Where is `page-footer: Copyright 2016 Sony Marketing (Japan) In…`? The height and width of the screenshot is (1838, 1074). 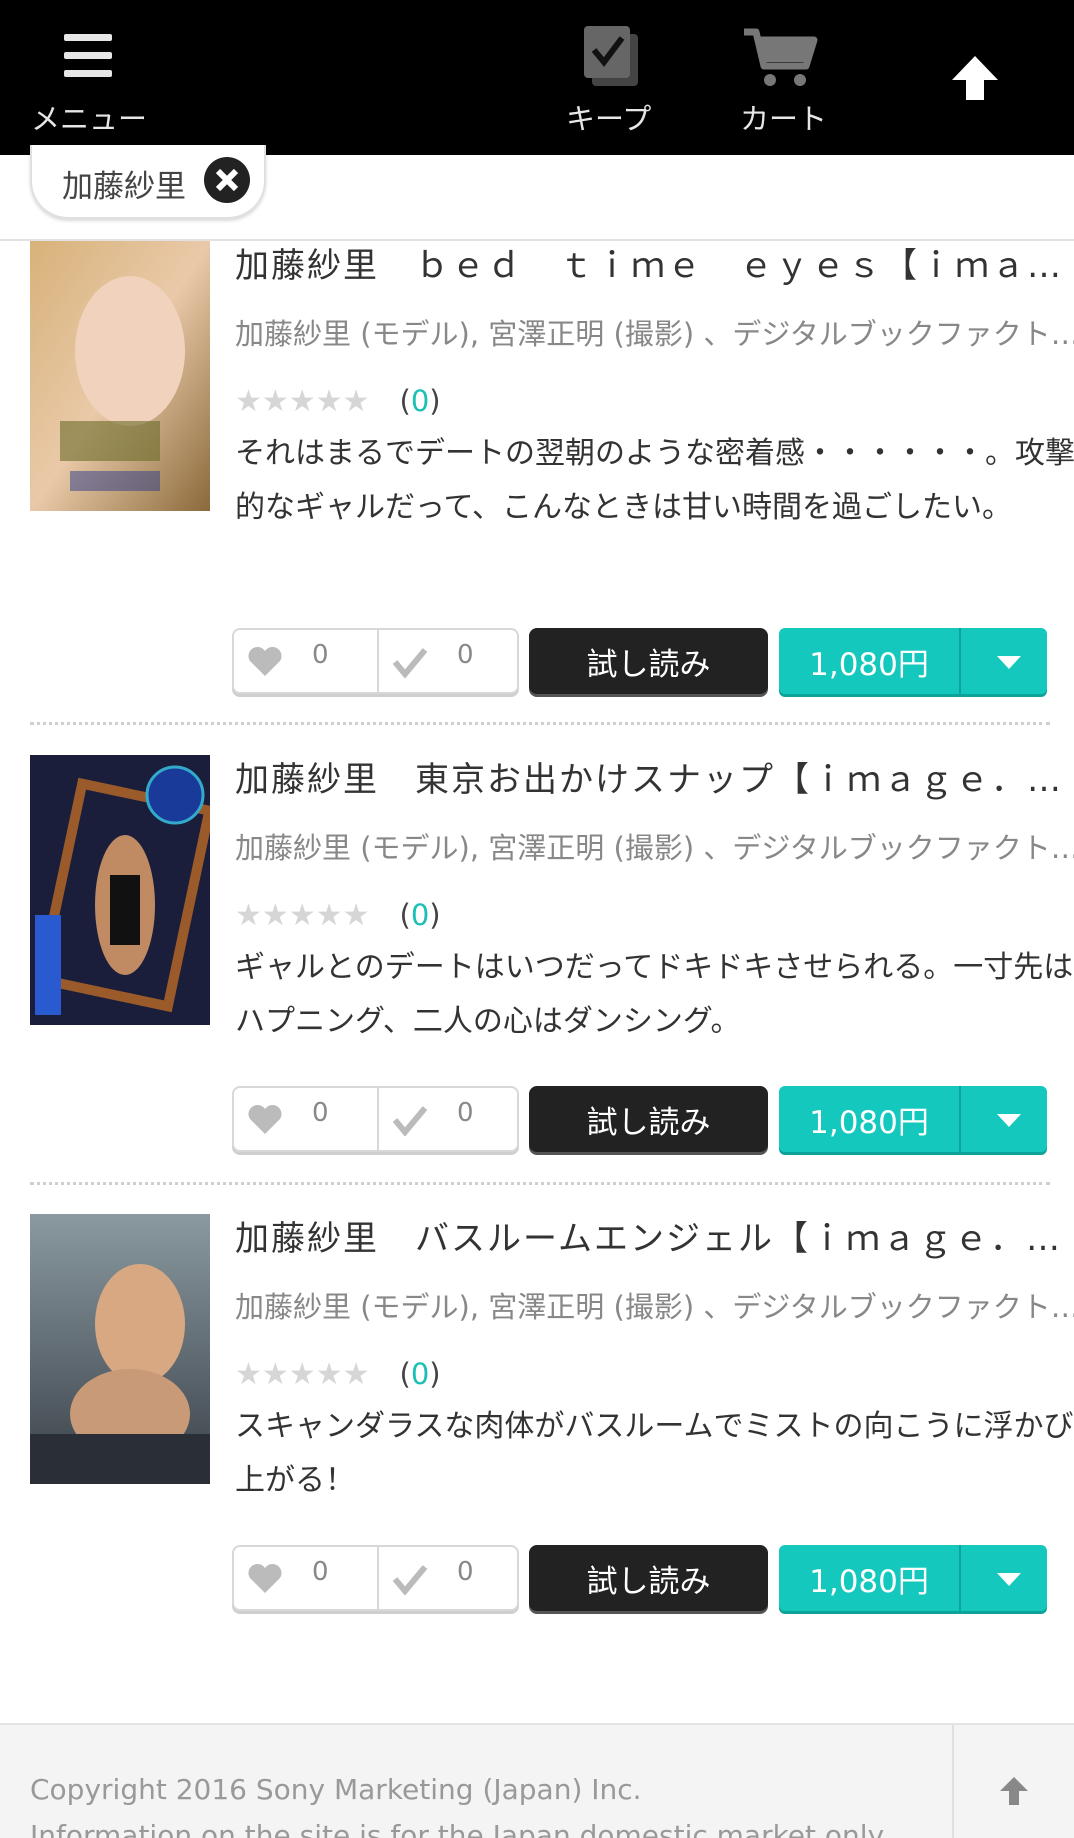
page-footer: Copyright 2016 Sony Marketing (Japan) In… is located at coordinates (537, 1780).